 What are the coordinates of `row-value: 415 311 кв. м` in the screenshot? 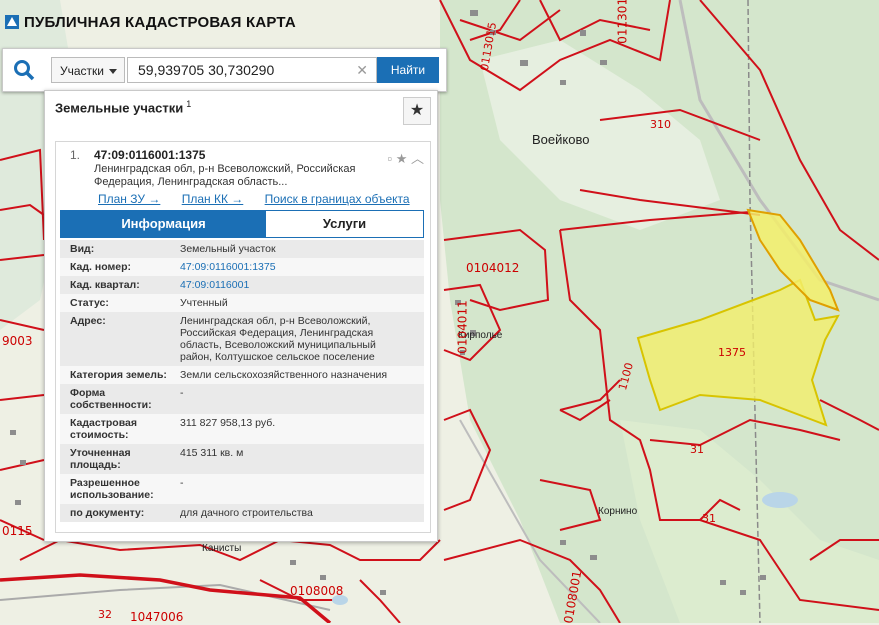 It's located at (212, 453).